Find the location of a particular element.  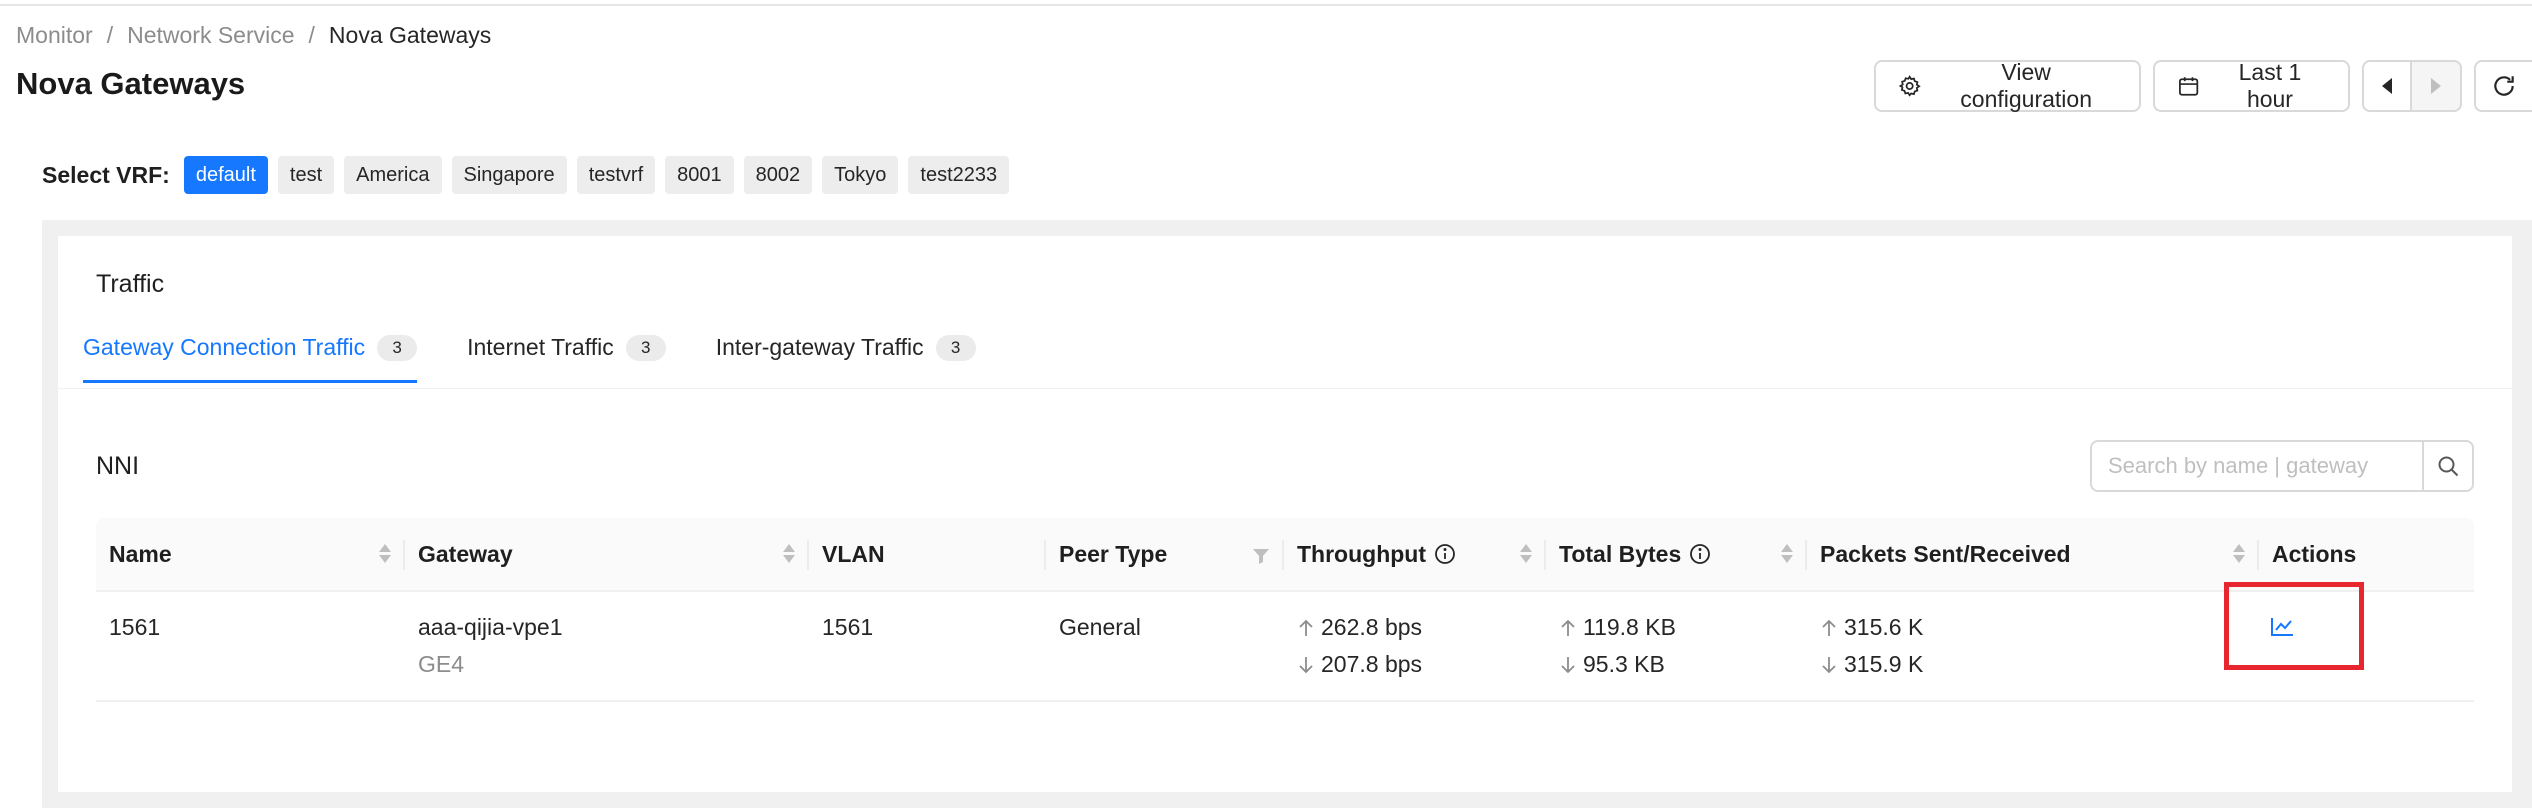

throughput-sent: 262.8 bps is located at coordinates (1372, 627).